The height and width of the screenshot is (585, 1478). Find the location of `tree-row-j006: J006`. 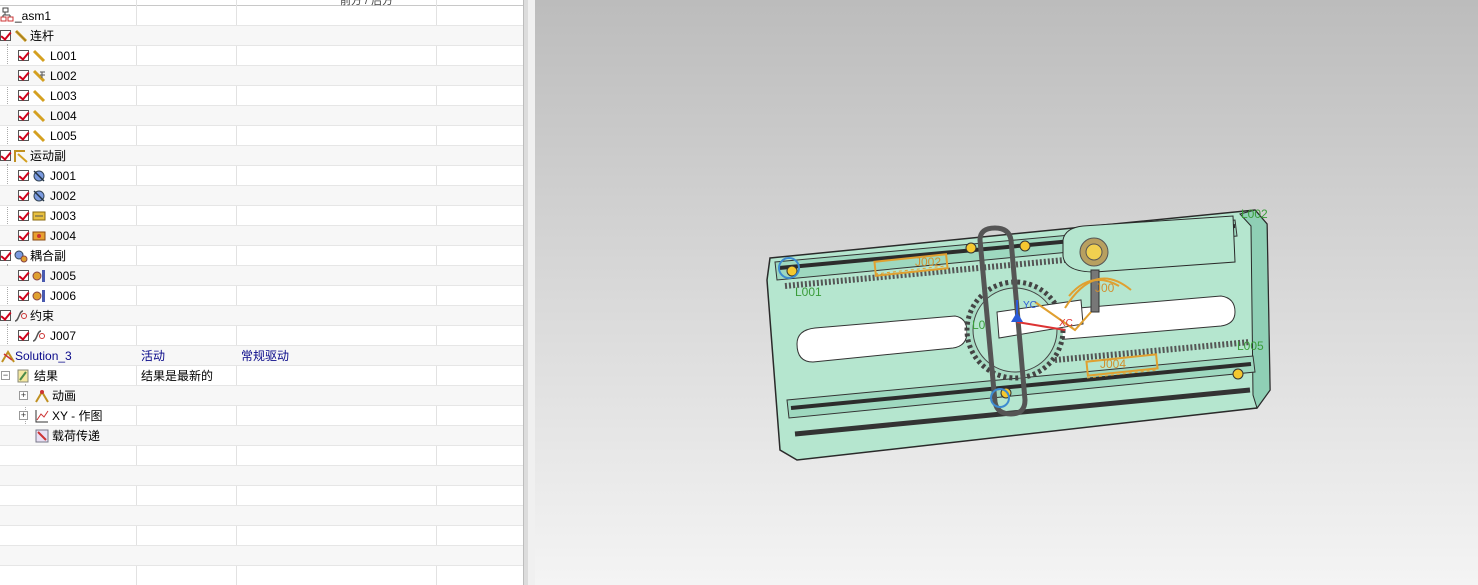

tree-row-j006: J006 is located at coordinates (261, 296).